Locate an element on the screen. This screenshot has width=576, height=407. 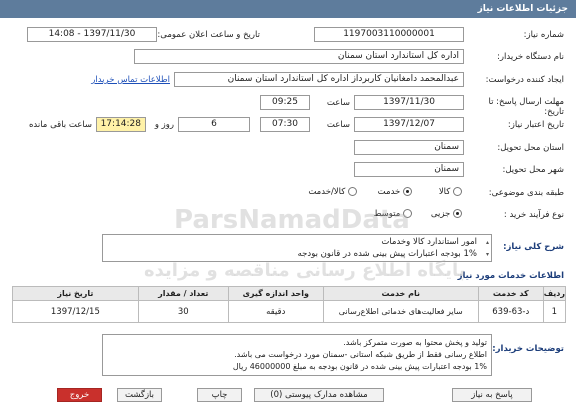
scroll-arrows-icon: ▴ ▾ is located at coordinates (487, 249).